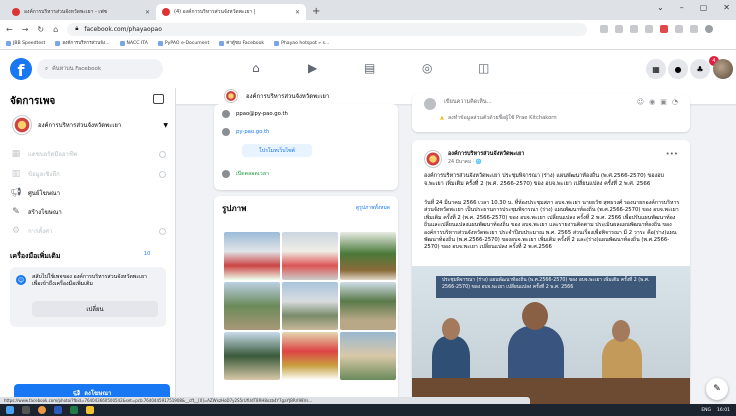  What do you see at coordinates (327, 29) in the screenshot?
I see `url-field: 🔒︎ facebook.com/phayaopao` at bounding box center [327, 29].